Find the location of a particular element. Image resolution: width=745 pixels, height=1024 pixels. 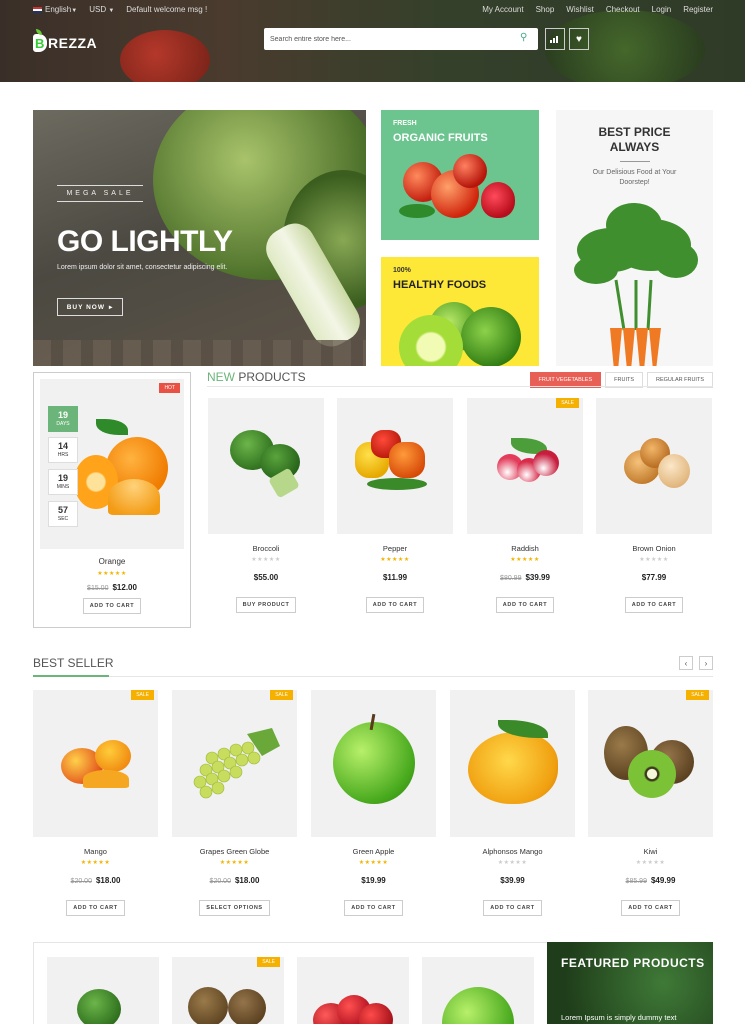

product-name: Raddish is located at coordinates (525, 548).